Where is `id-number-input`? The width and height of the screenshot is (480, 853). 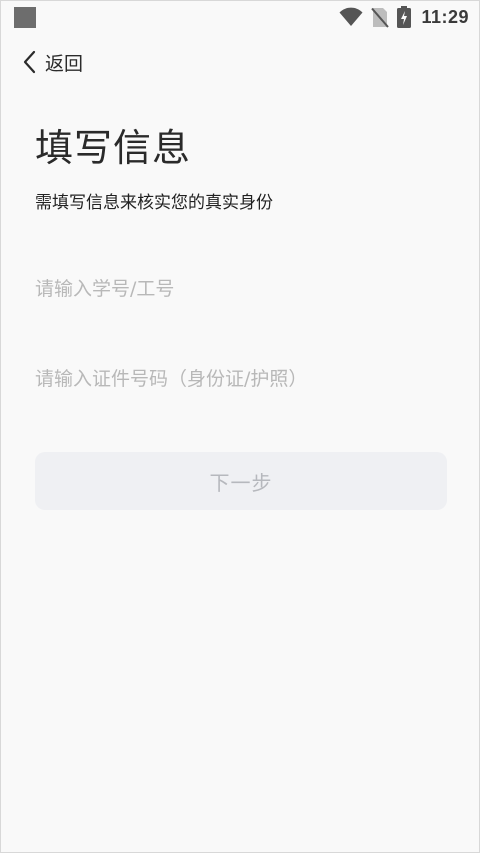 id-number-input is located at coordinates (241, 379).